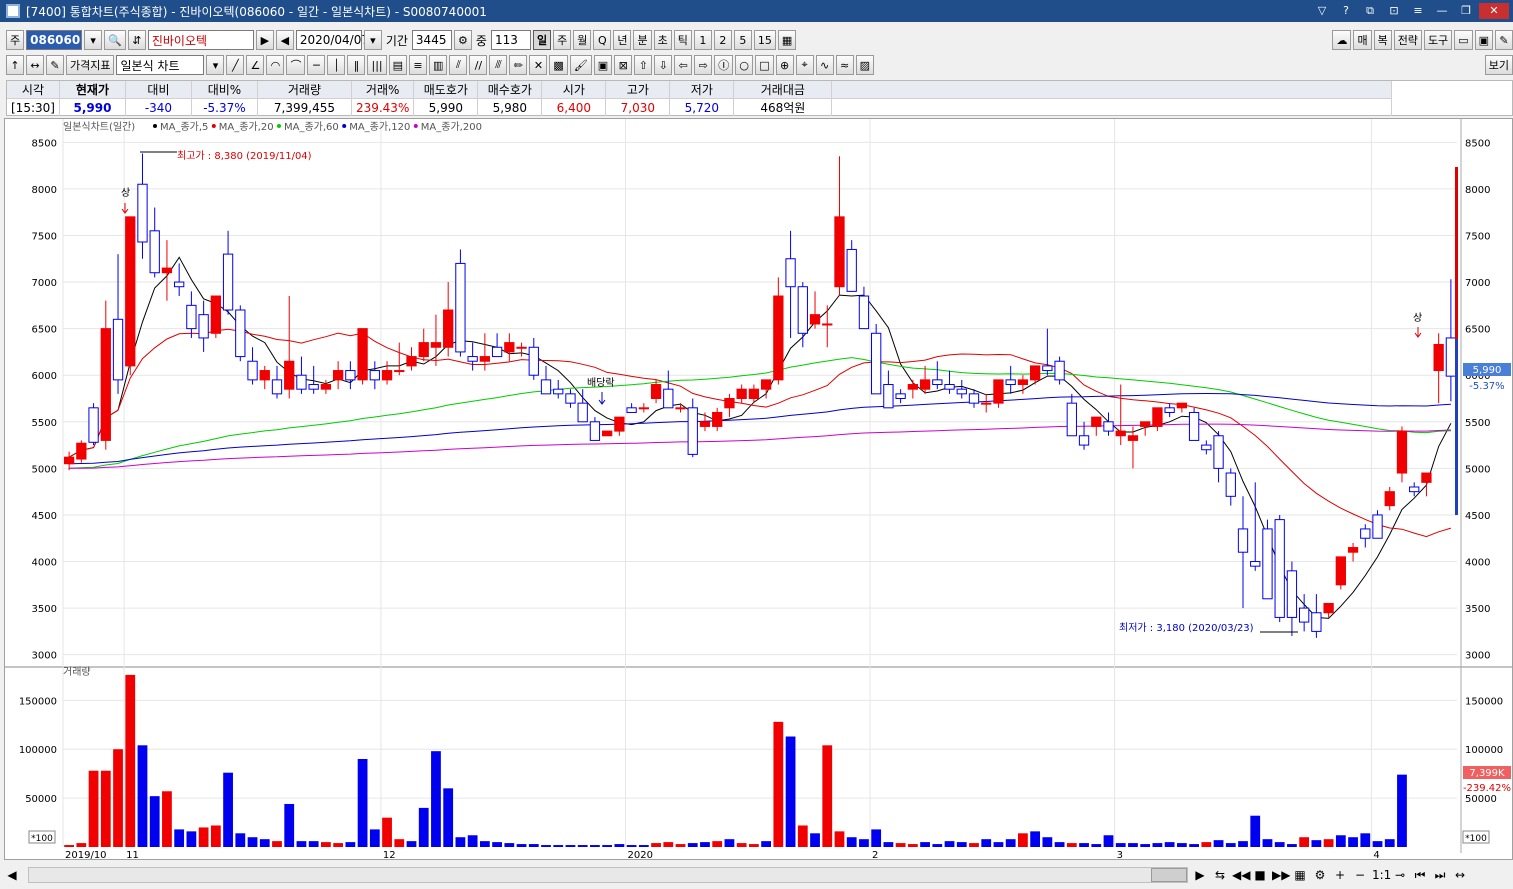 The width and height of the screenshot is (1513, 889). I want to click on zoom-minus-icon: −, so click(1360, 875).